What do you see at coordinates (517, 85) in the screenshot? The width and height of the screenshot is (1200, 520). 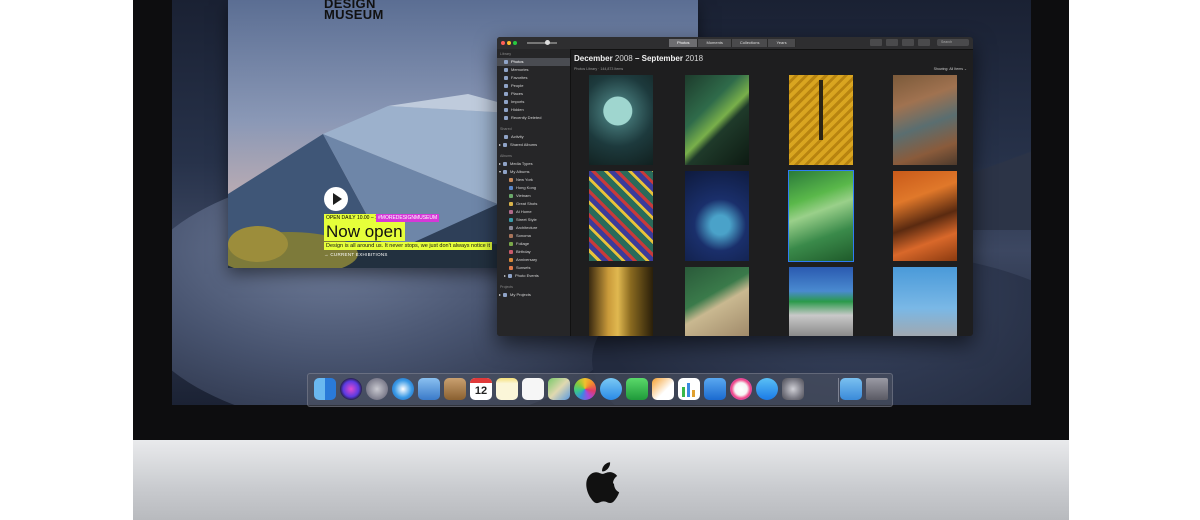 I see `sidebar-label: People` at bounding box center [517, 85].